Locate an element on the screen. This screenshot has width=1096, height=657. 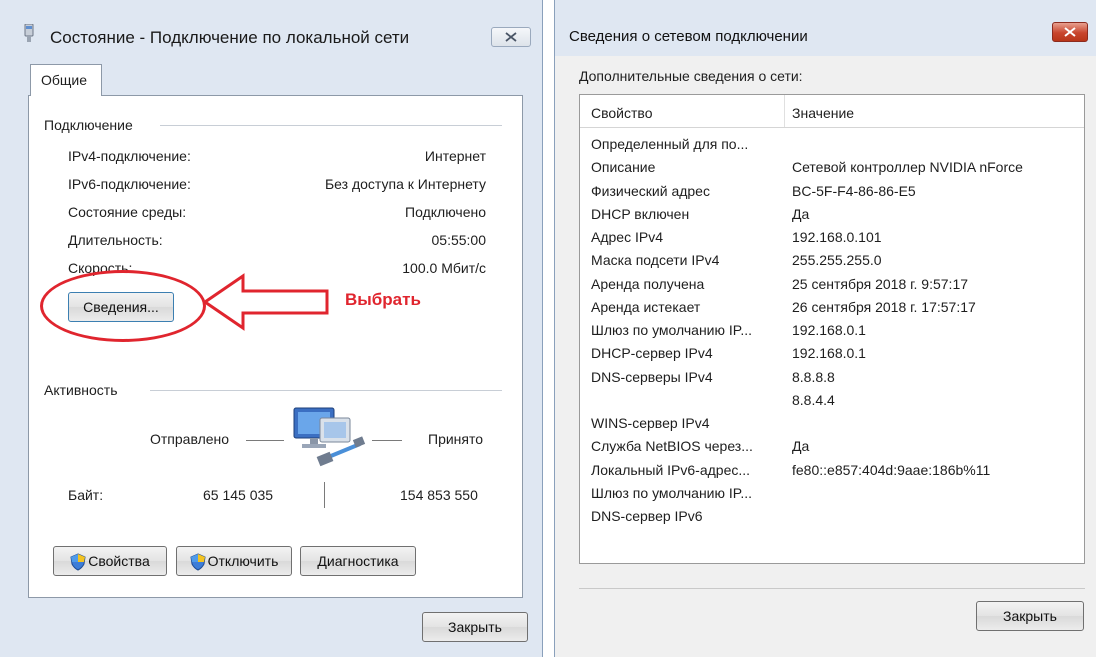
bytes-received-value: 154 853 550 is located at coordinates (439, 495).